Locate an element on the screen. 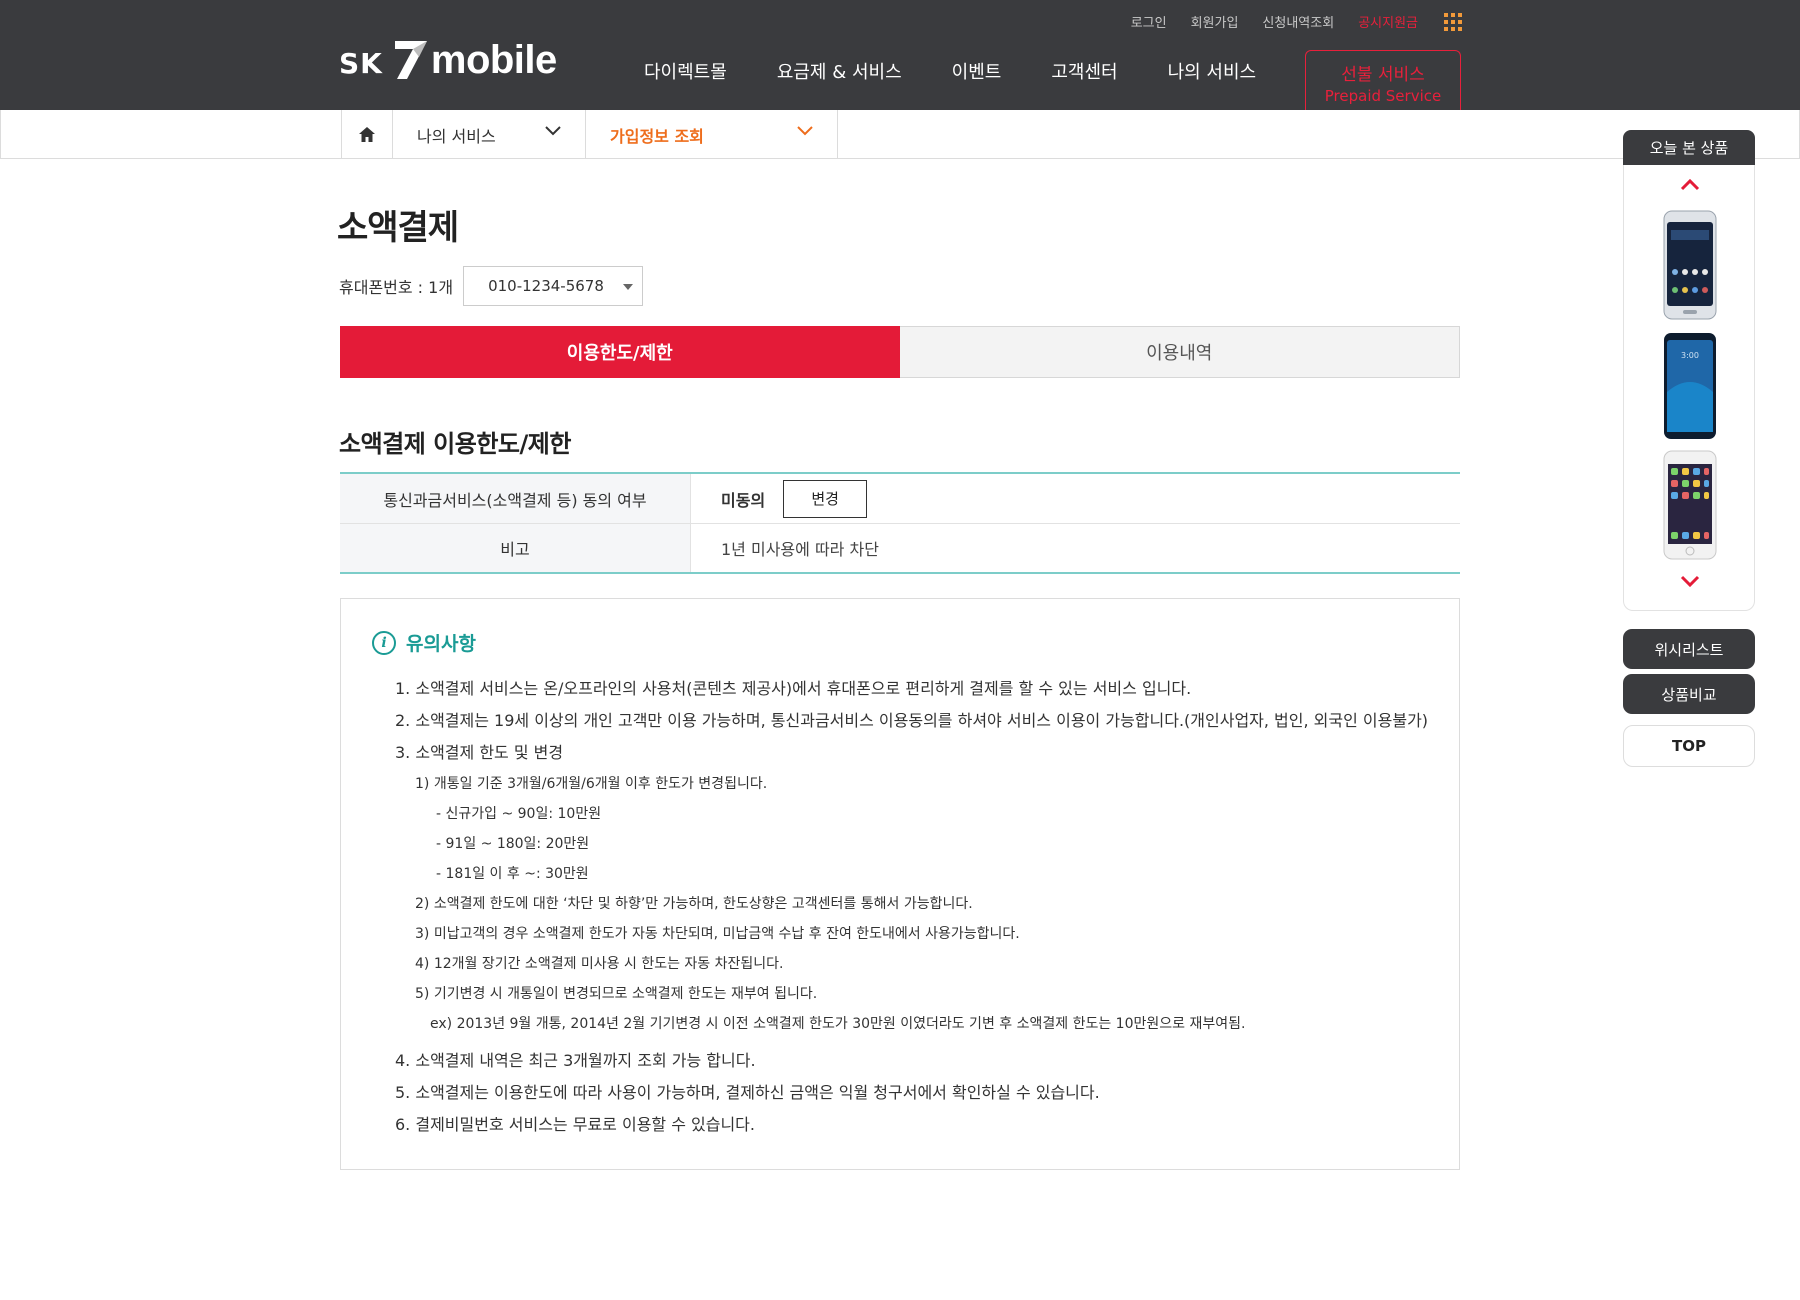  signup-link: 회원가입 is located at coordinates (1215, 21).